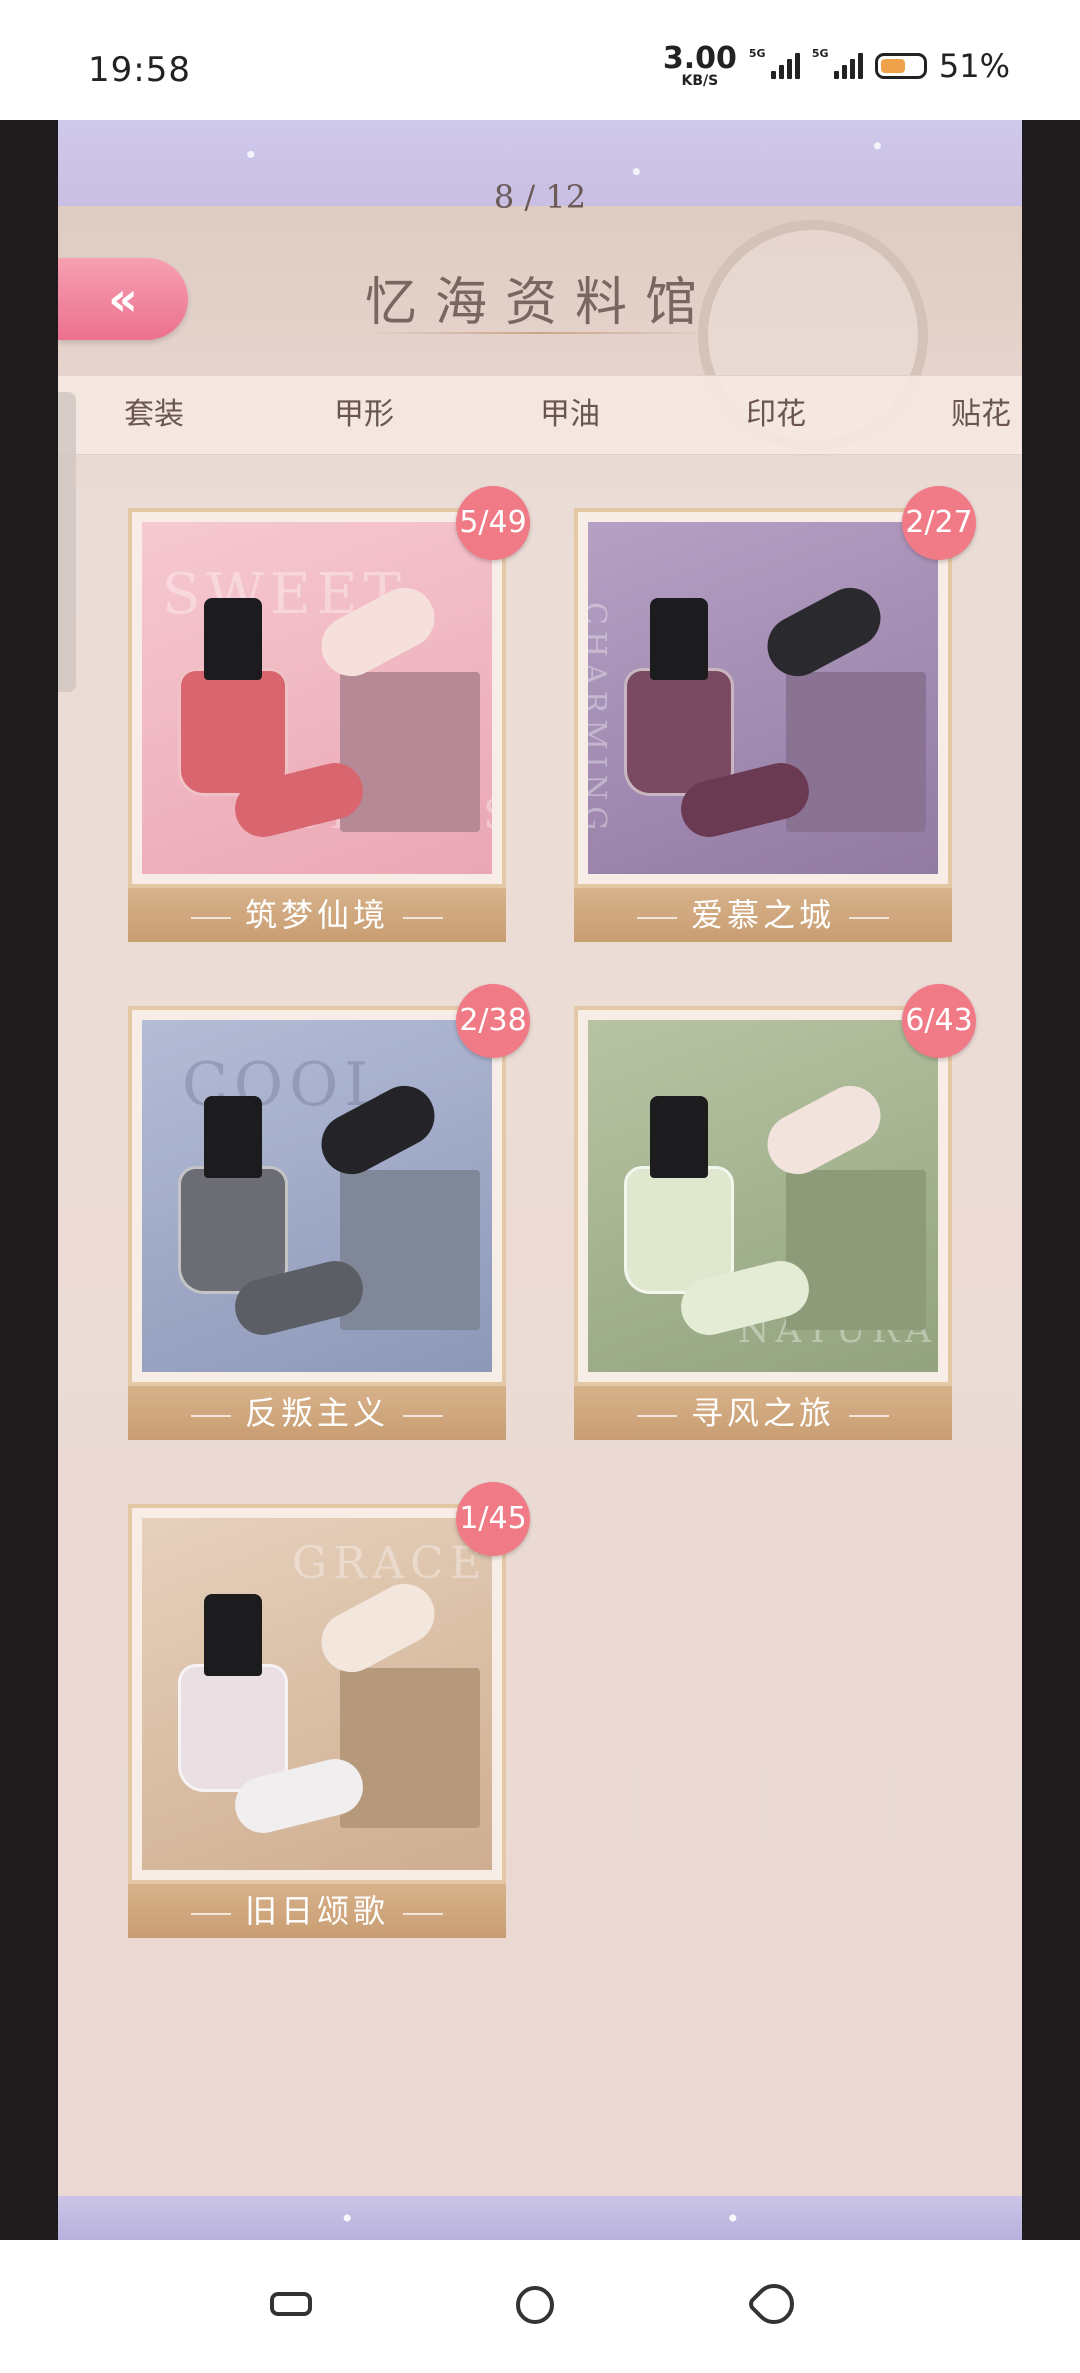  Describe the element at coordinates (493, 1021) in the screenshot. I see `progress-badge: 2/38` at that location.